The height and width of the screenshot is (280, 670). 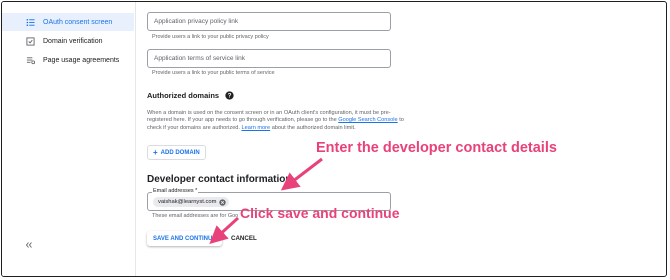 What do you see at coordinates (266, 201) in the screenshot?
I see `annotation-arrows` at bounding box center [266, 201].